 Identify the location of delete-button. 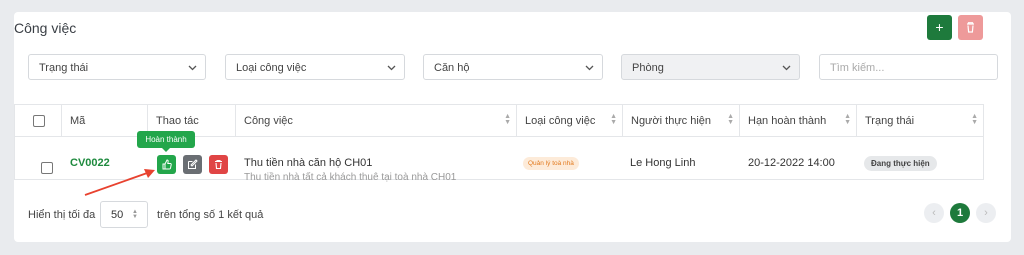
(218, 164).